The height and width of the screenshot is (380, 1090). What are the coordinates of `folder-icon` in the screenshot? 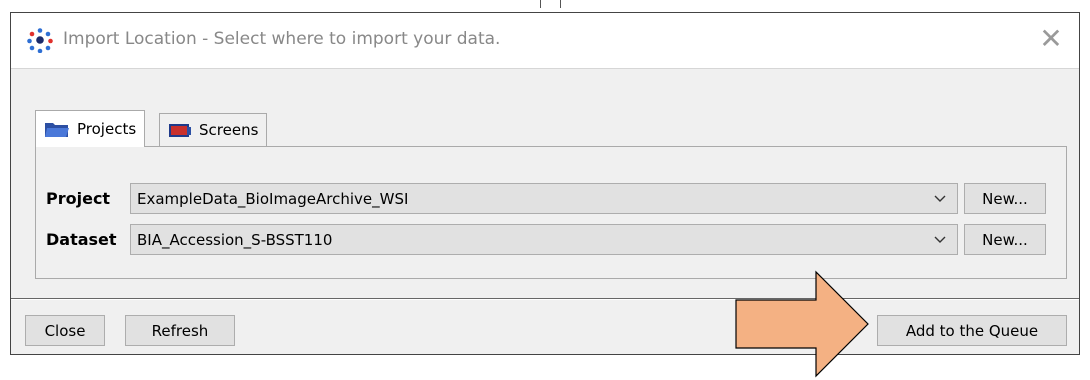 It's located at (57, 129).